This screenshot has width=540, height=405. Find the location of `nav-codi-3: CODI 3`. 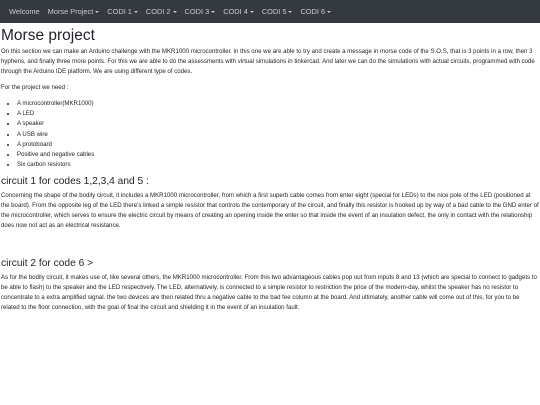

nav-codi-3: CODI 3 is located at coordinates (200, 11).